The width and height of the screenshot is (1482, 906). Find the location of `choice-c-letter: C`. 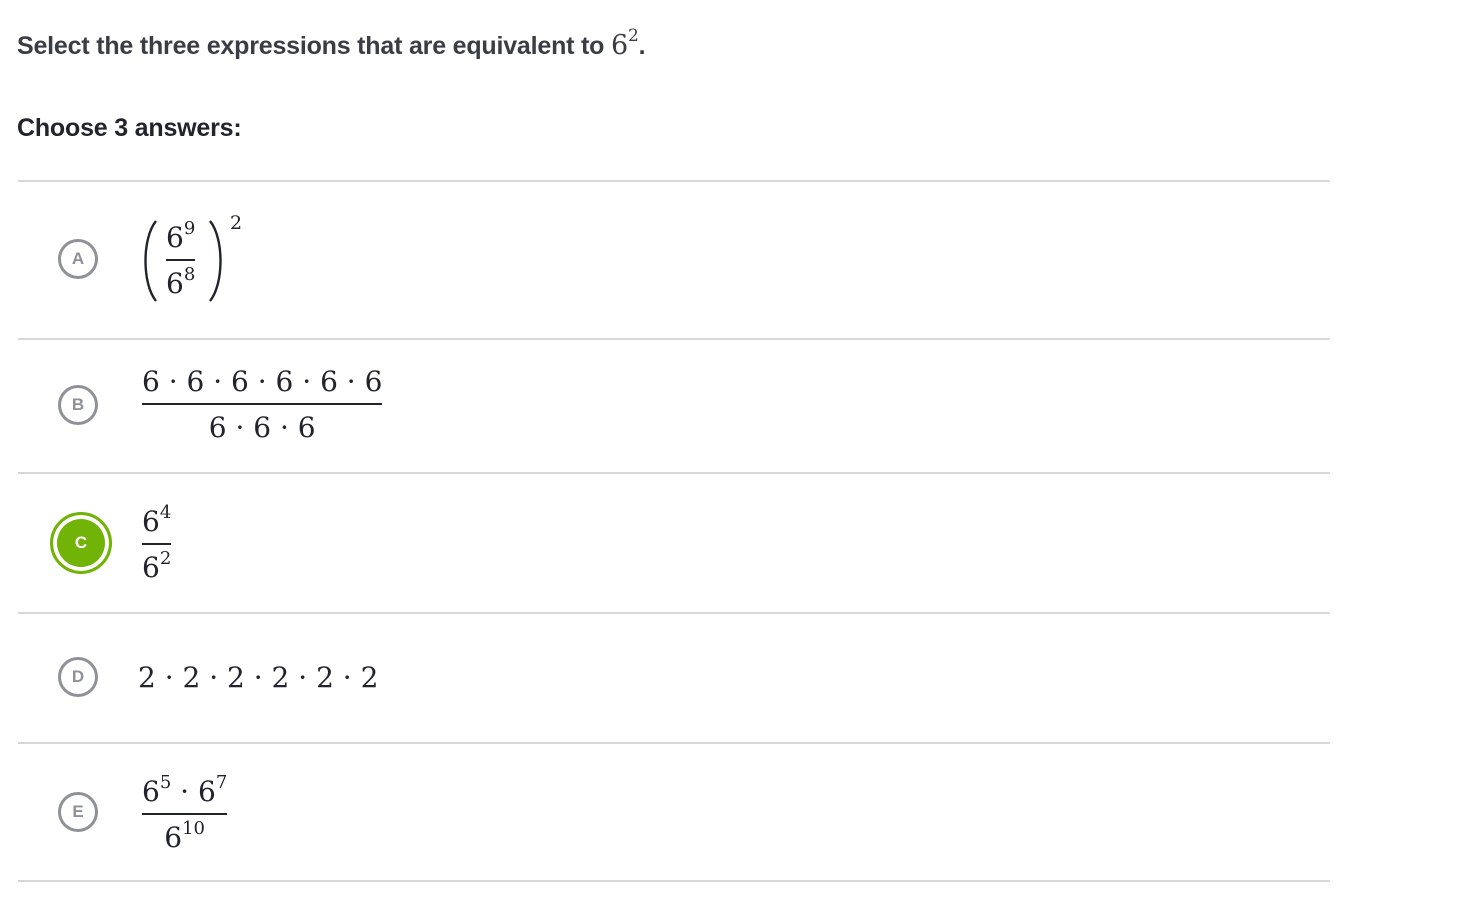

choice-c-letter: C is located at coordinates (81, 543).